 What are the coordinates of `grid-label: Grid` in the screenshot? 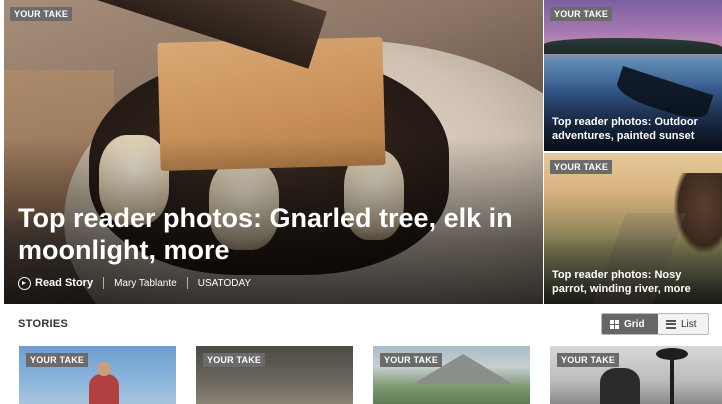 It's located at (634, 324).